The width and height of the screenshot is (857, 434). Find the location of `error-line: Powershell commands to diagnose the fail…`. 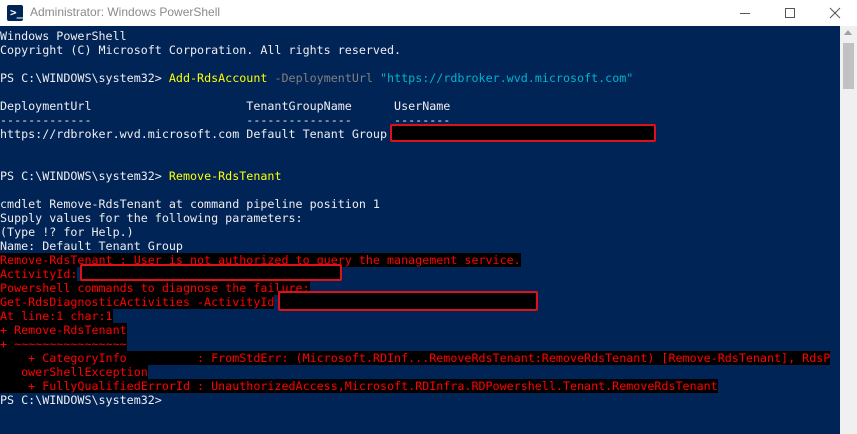

error-line: Powershell commands to diagnose the fail… is located at coordinates (155, 288).